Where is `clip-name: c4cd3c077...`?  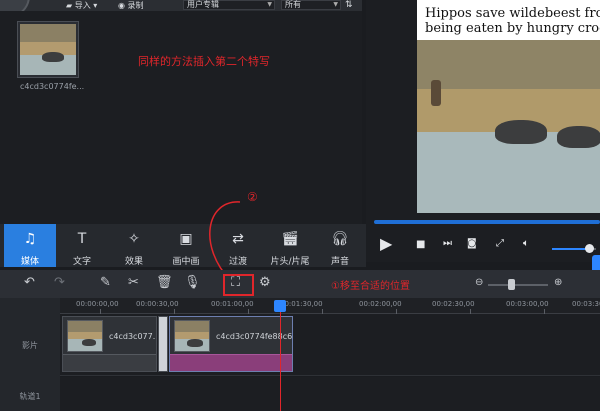 clip-name: c4cd3c077... is located at coordinates (133, 336).